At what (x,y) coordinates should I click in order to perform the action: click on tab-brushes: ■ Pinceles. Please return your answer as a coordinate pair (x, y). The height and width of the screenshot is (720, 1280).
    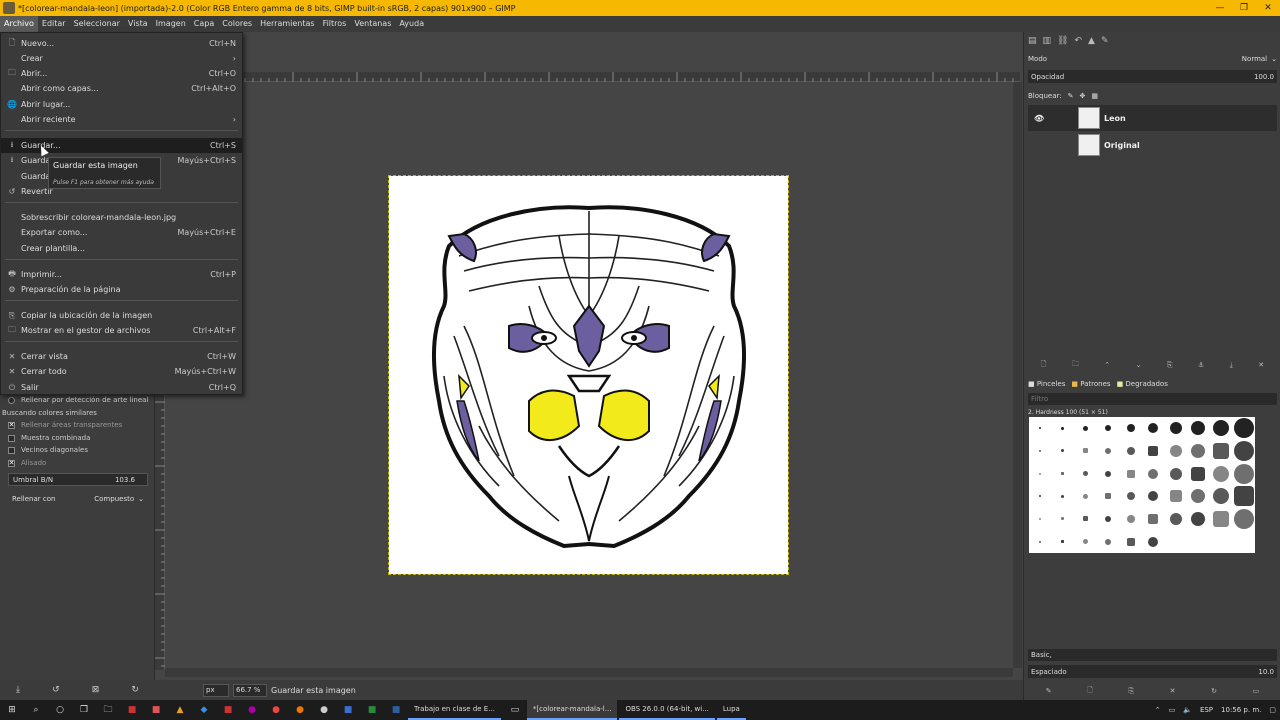
    Looking at the image, I should click on (1046, 384).